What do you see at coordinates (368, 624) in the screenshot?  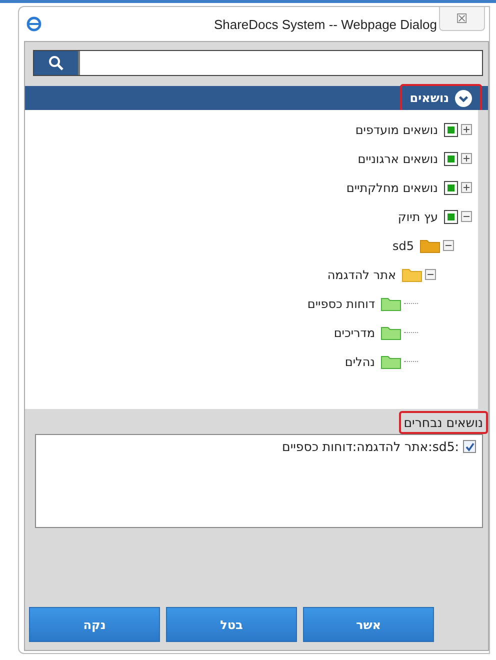 I see `action-button: אשר` at bounding box center [368, 624].